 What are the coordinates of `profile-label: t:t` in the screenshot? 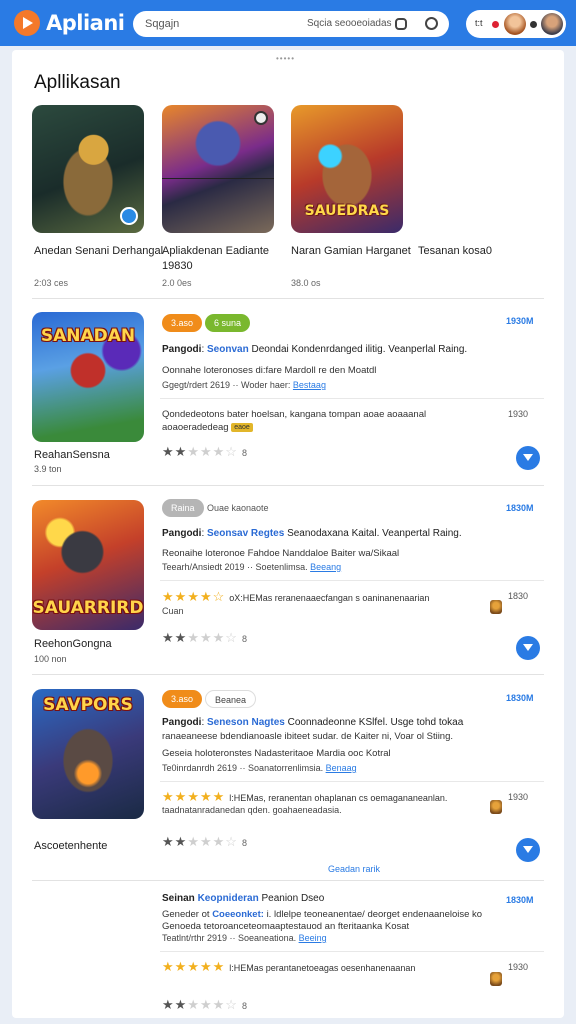 It's located at (479, 23).